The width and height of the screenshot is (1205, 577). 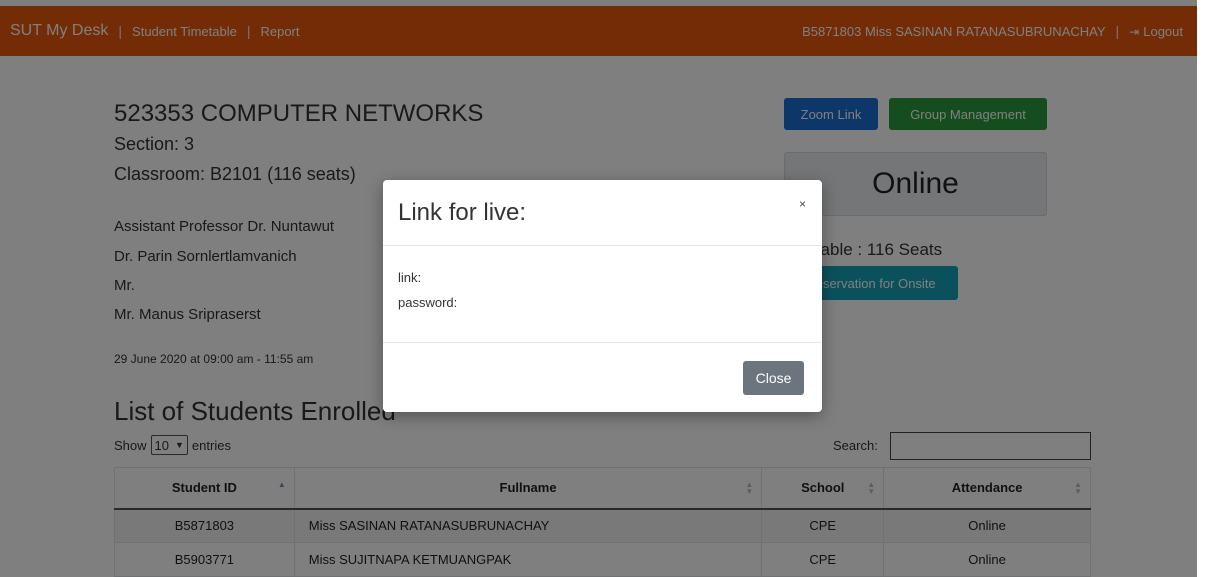 I want to click on modal-title: Link for live:, so click(x=462, y=212).